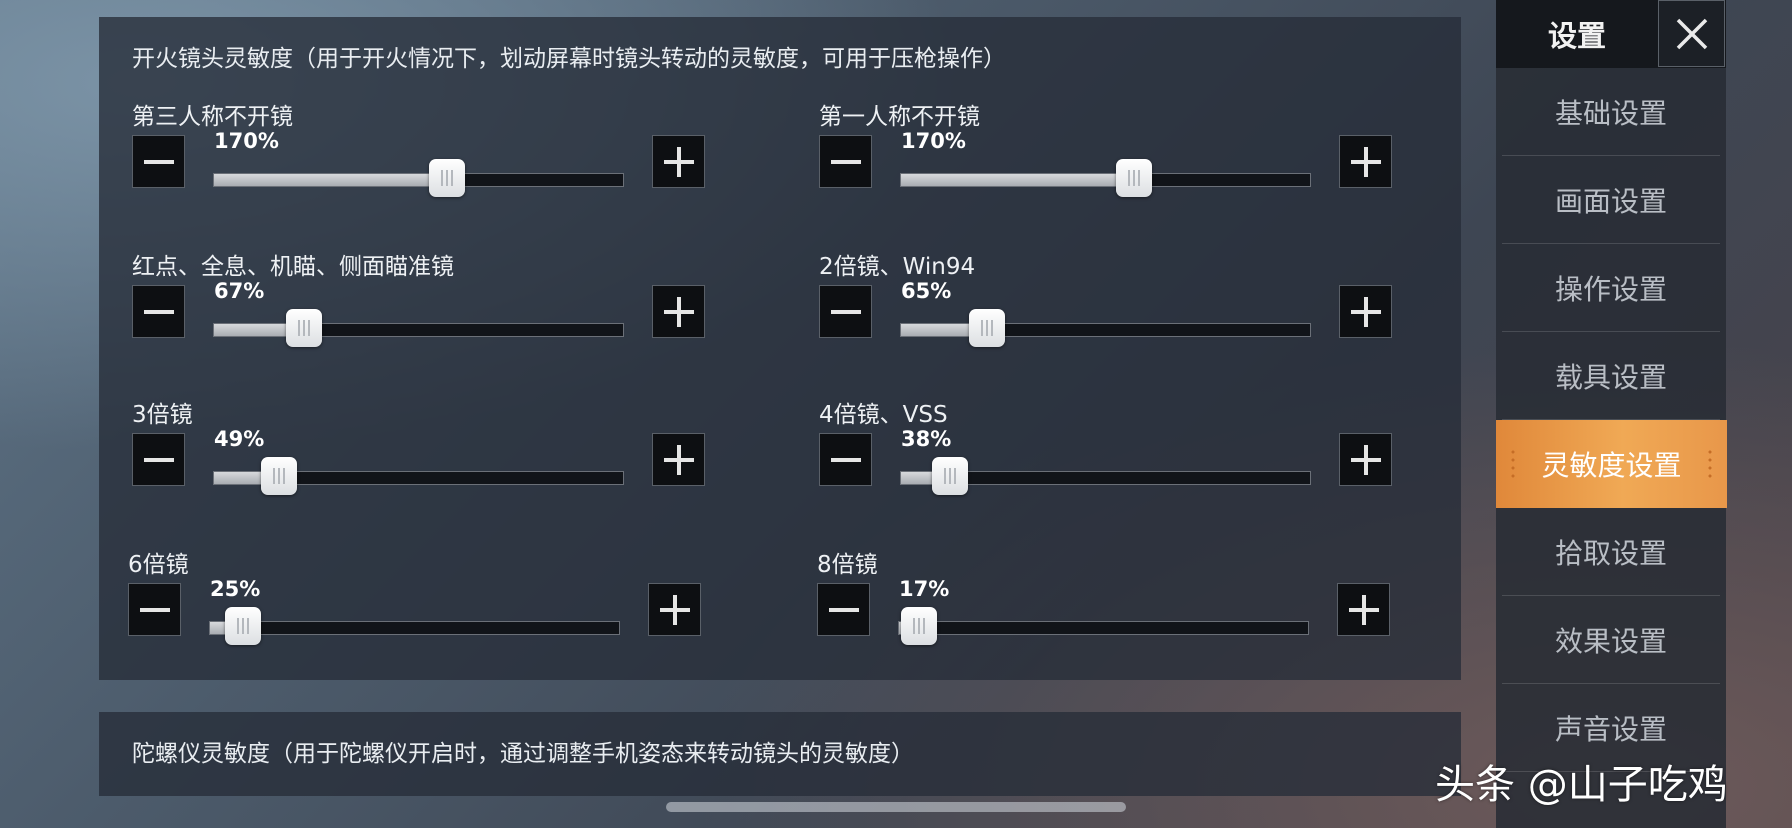 Image resolution: width=1792 pixels, height=828 pixels. I want to click on slider-row-first-person: 第一人称不开镜 170%, so click(1106, 157).